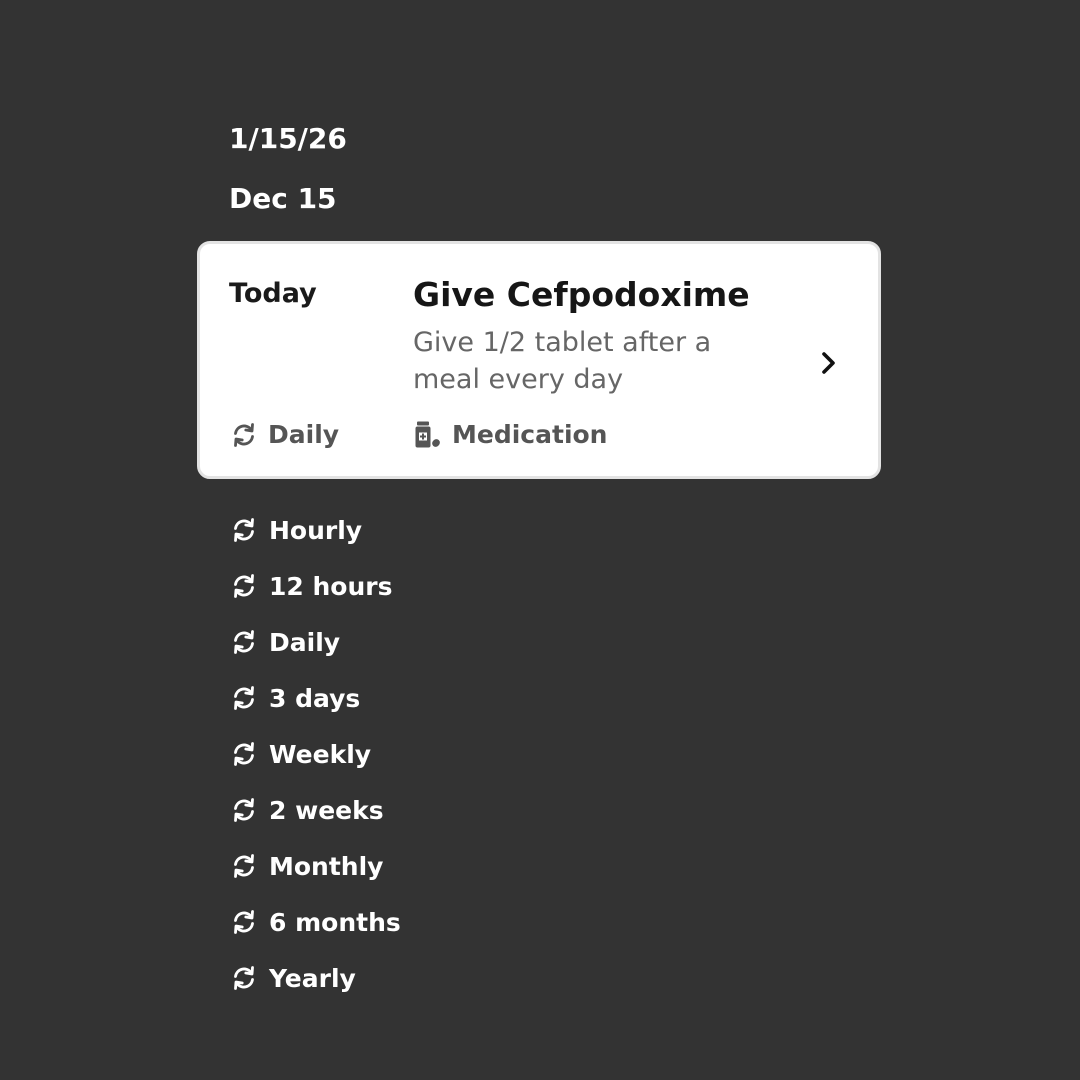 The width and height of the screenshot is (1080, 1080). I want to click on date-primary: 1/15/26, so click(288, 138).